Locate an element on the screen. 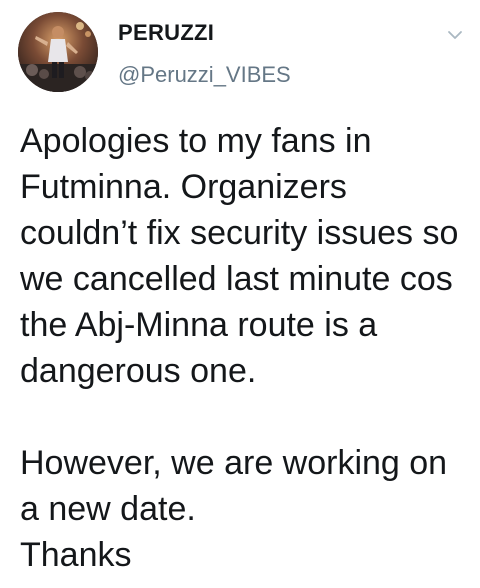 The width and height of the screenshot is (480, 588). user-handle: @Peruzzi_VIBES is located at coordinates (204, 75).